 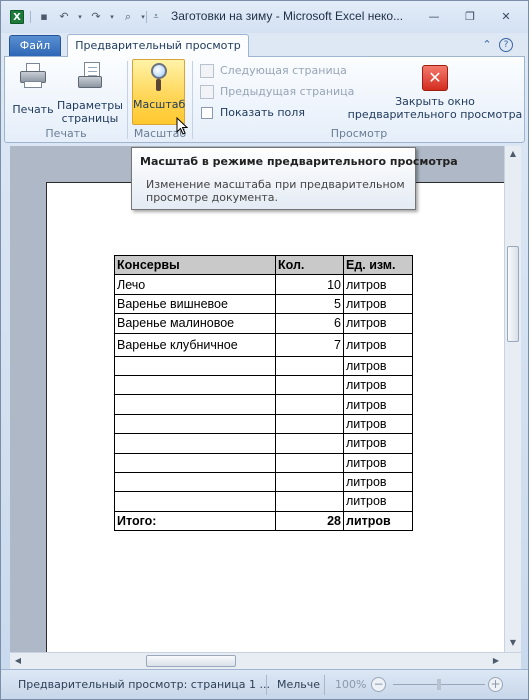 I want to click on zoom-out-label: Мельче, so click(x=298, y=684).